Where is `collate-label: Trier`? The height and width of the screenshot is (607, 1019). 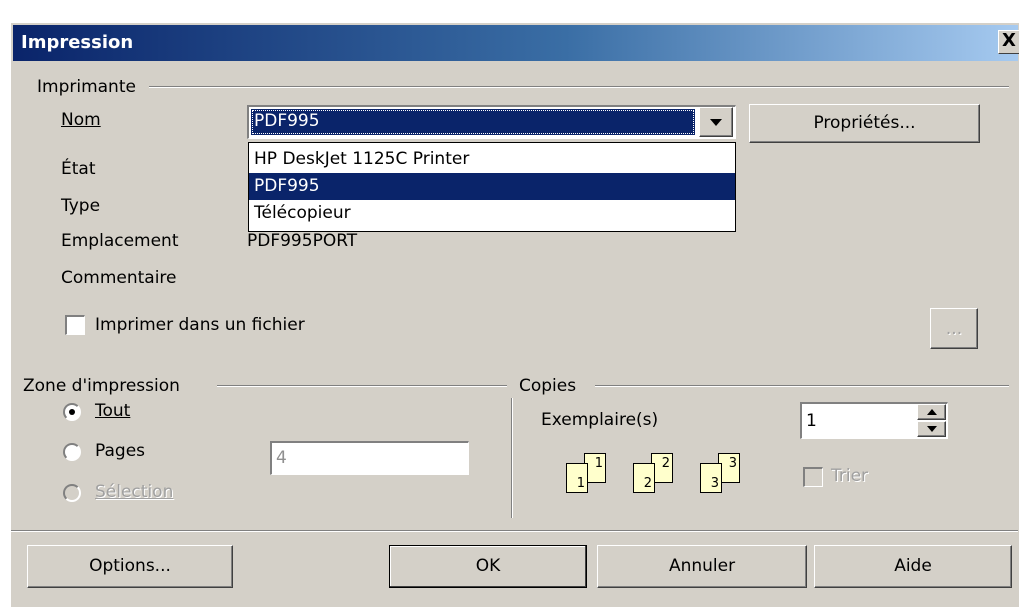
collate-label: Trier is located at coordinates (850, 476).